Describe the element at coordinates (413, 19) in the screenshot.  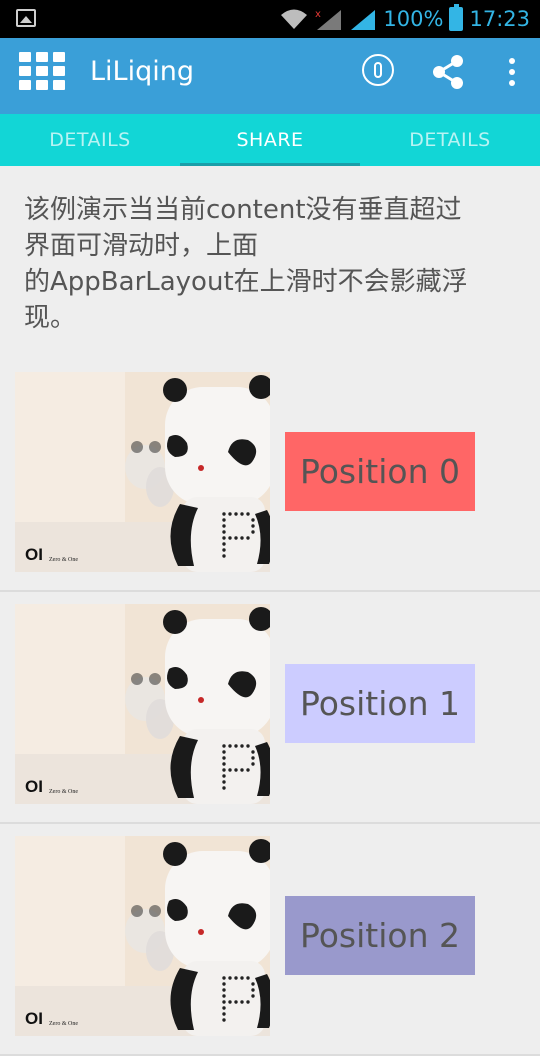
I see `battery-percent: 100%` at that location.